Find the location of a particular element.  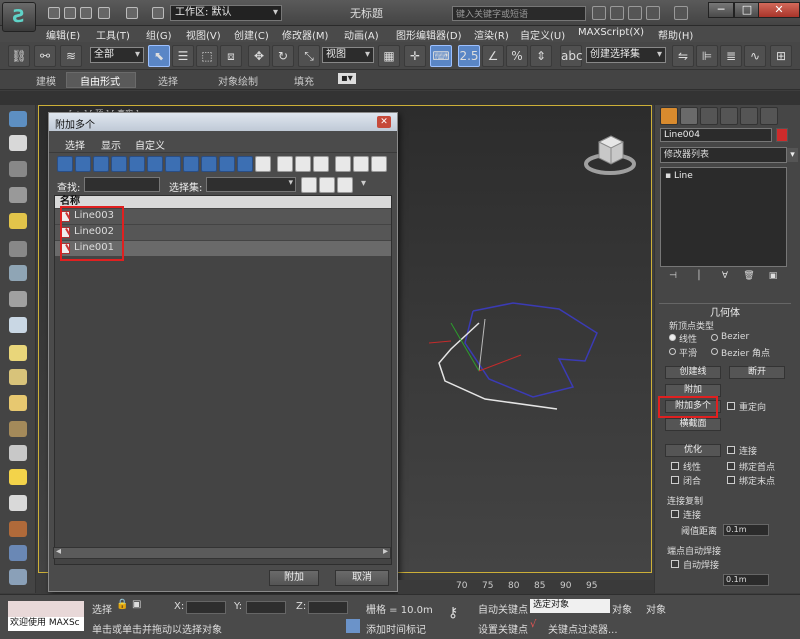

linear-checkbox is located at coordinates (675, 466).